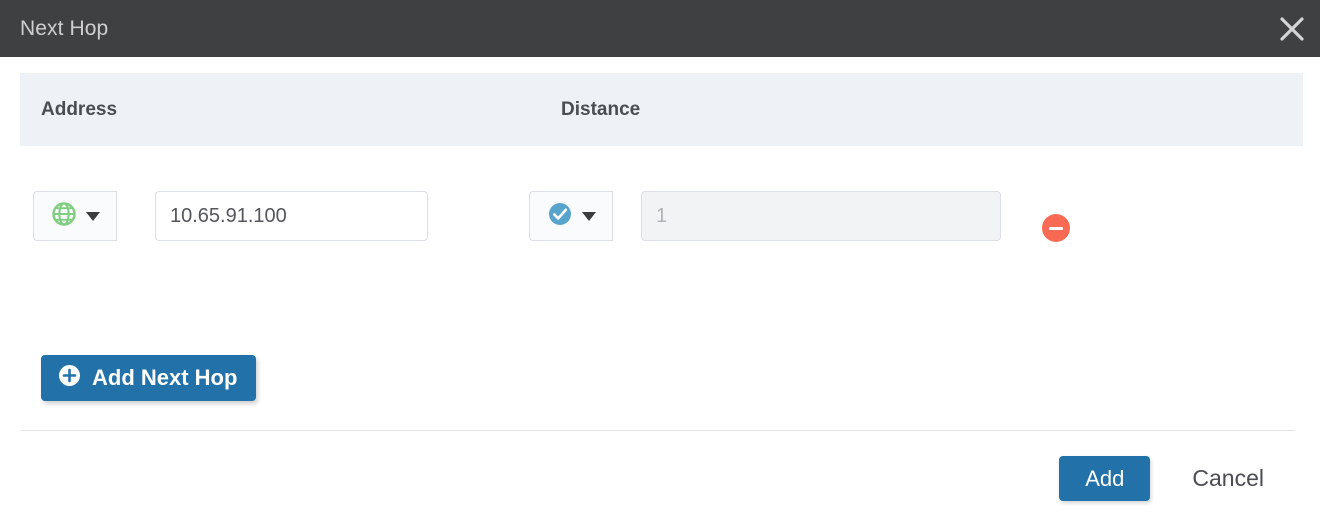 The height and width of the screenshot is (521, 1320). I want to click on close-button, so click(1292, 28).